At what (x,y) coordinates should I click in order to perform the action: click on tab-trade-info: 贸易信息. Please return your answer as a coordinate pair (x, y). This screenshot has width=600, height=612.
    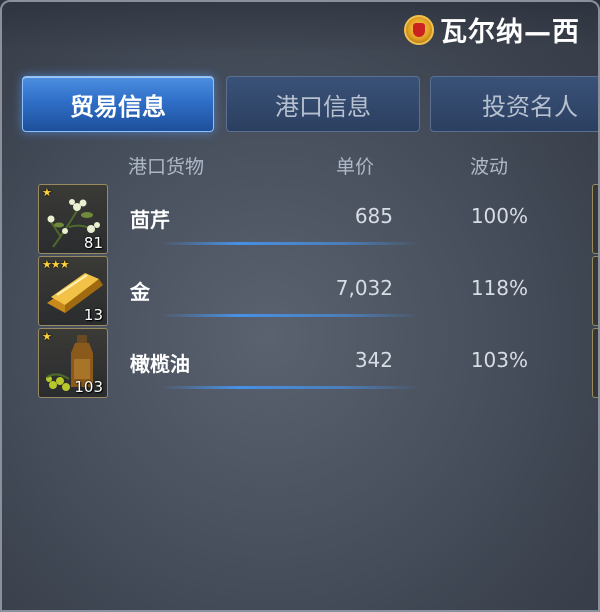
    Looking at the image, I should click on (118, 104).